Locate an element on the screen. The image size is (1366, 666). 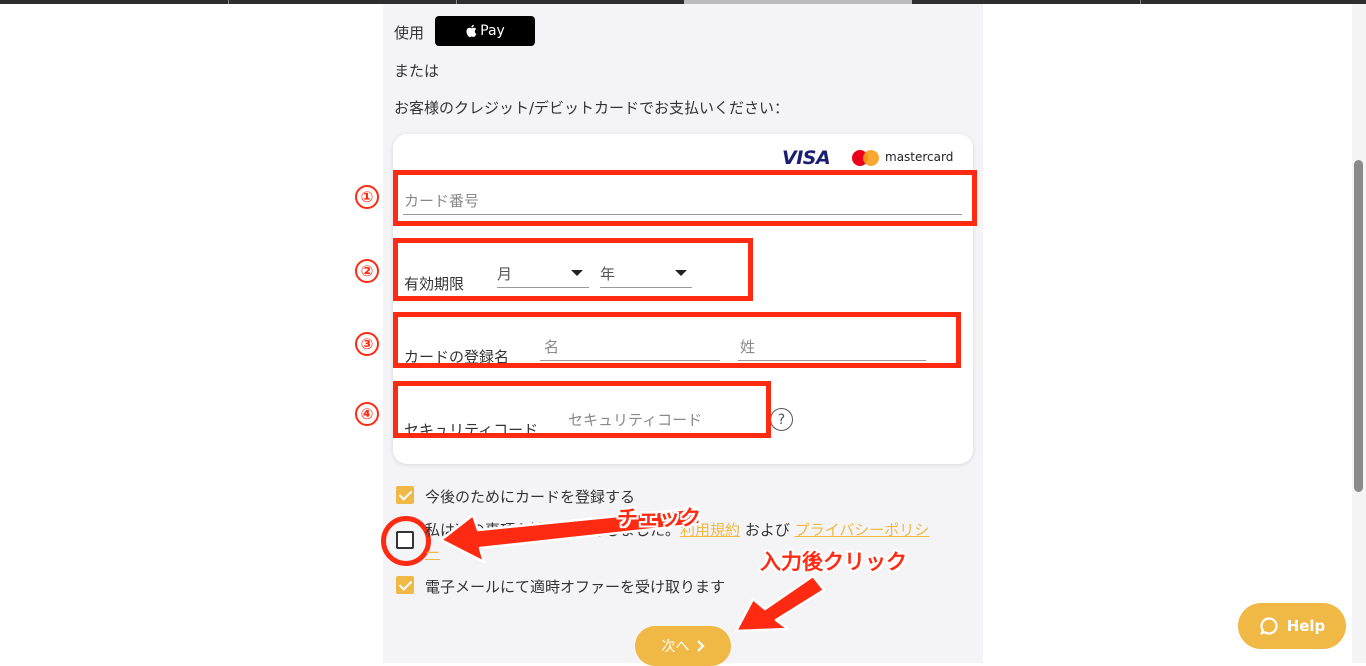
use-label: 使用 is located at coordinates (409, 33).